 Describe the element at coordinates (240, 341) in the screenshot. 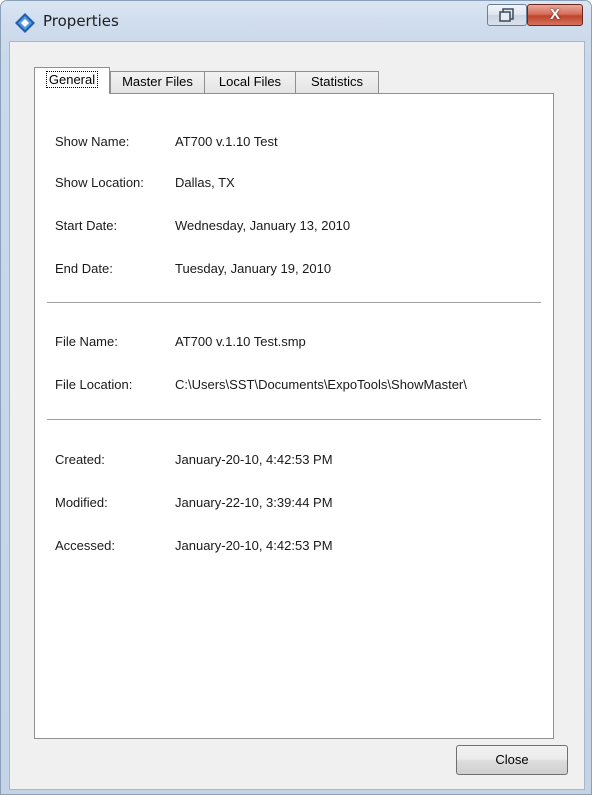

I see `file-name-value: AT700 v.1.10 Test.smp` at that location.